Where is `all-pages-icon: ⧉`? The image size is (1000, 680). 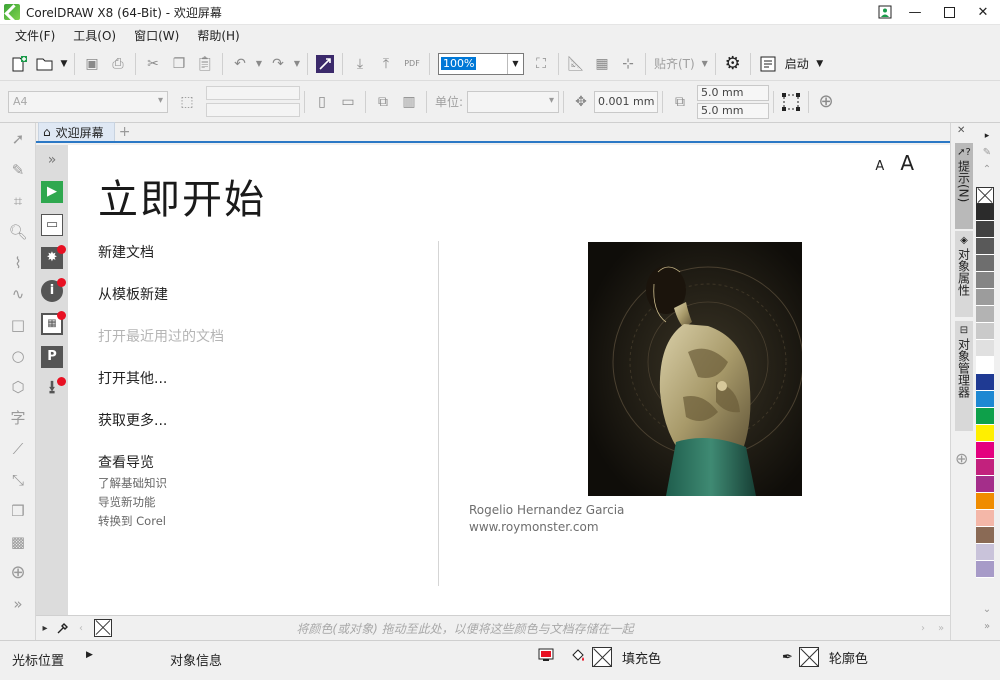
all-pages-icon: ⧉ is located at coordinates (383, 102).